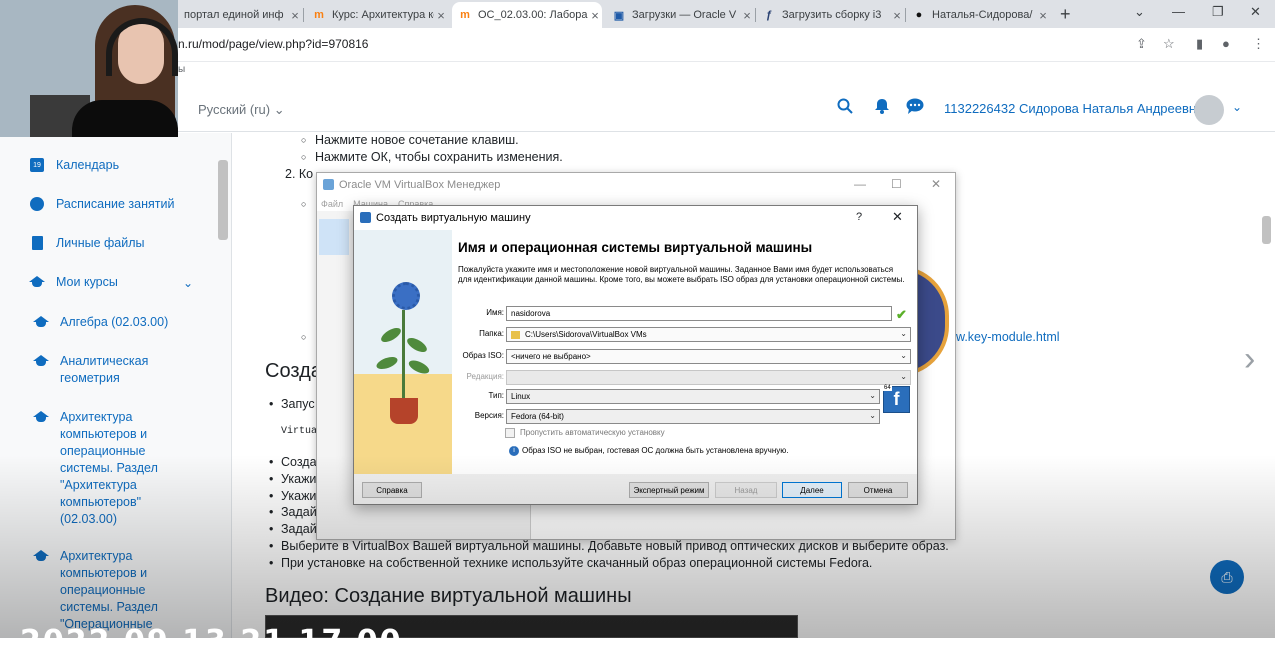  Describe the element at coordinates (87, 282) in the screenshot. I see `sidebar-item-label: Мои курсы` at that location.